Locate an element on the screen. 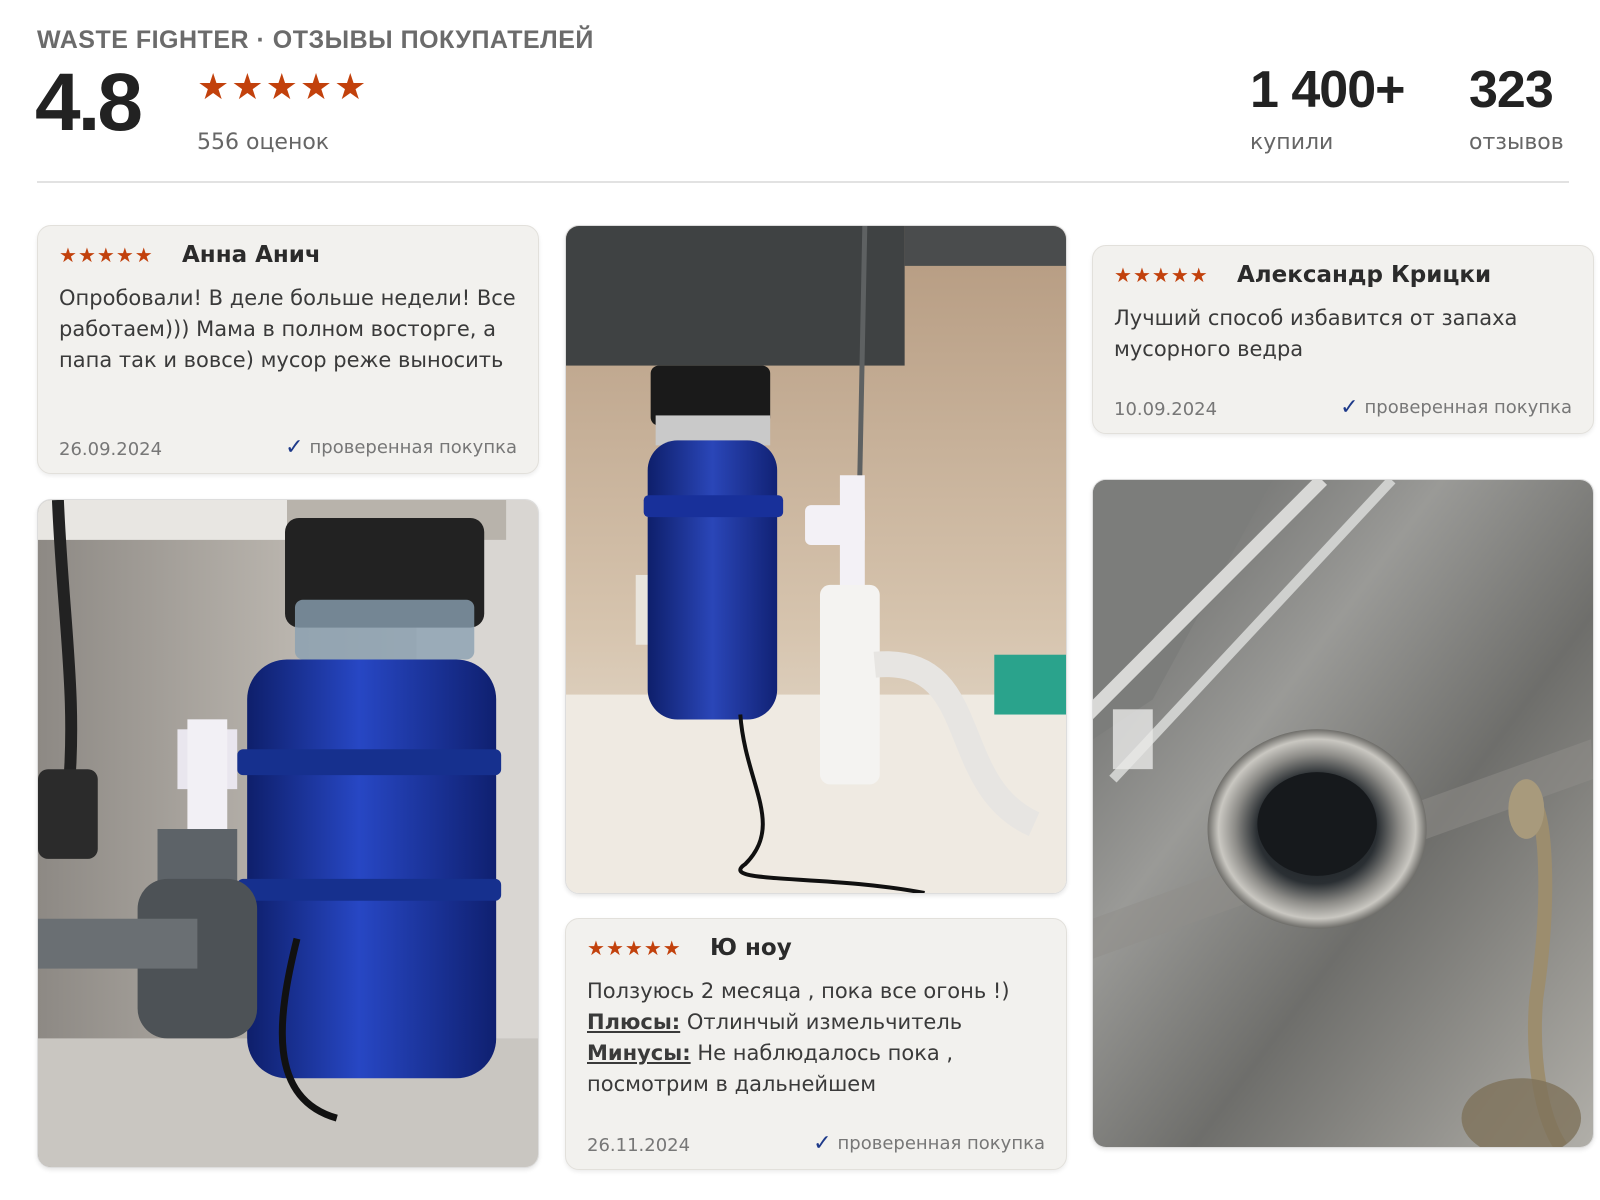  pros-label: Плюсы: is located at coordinates (634, 1022).